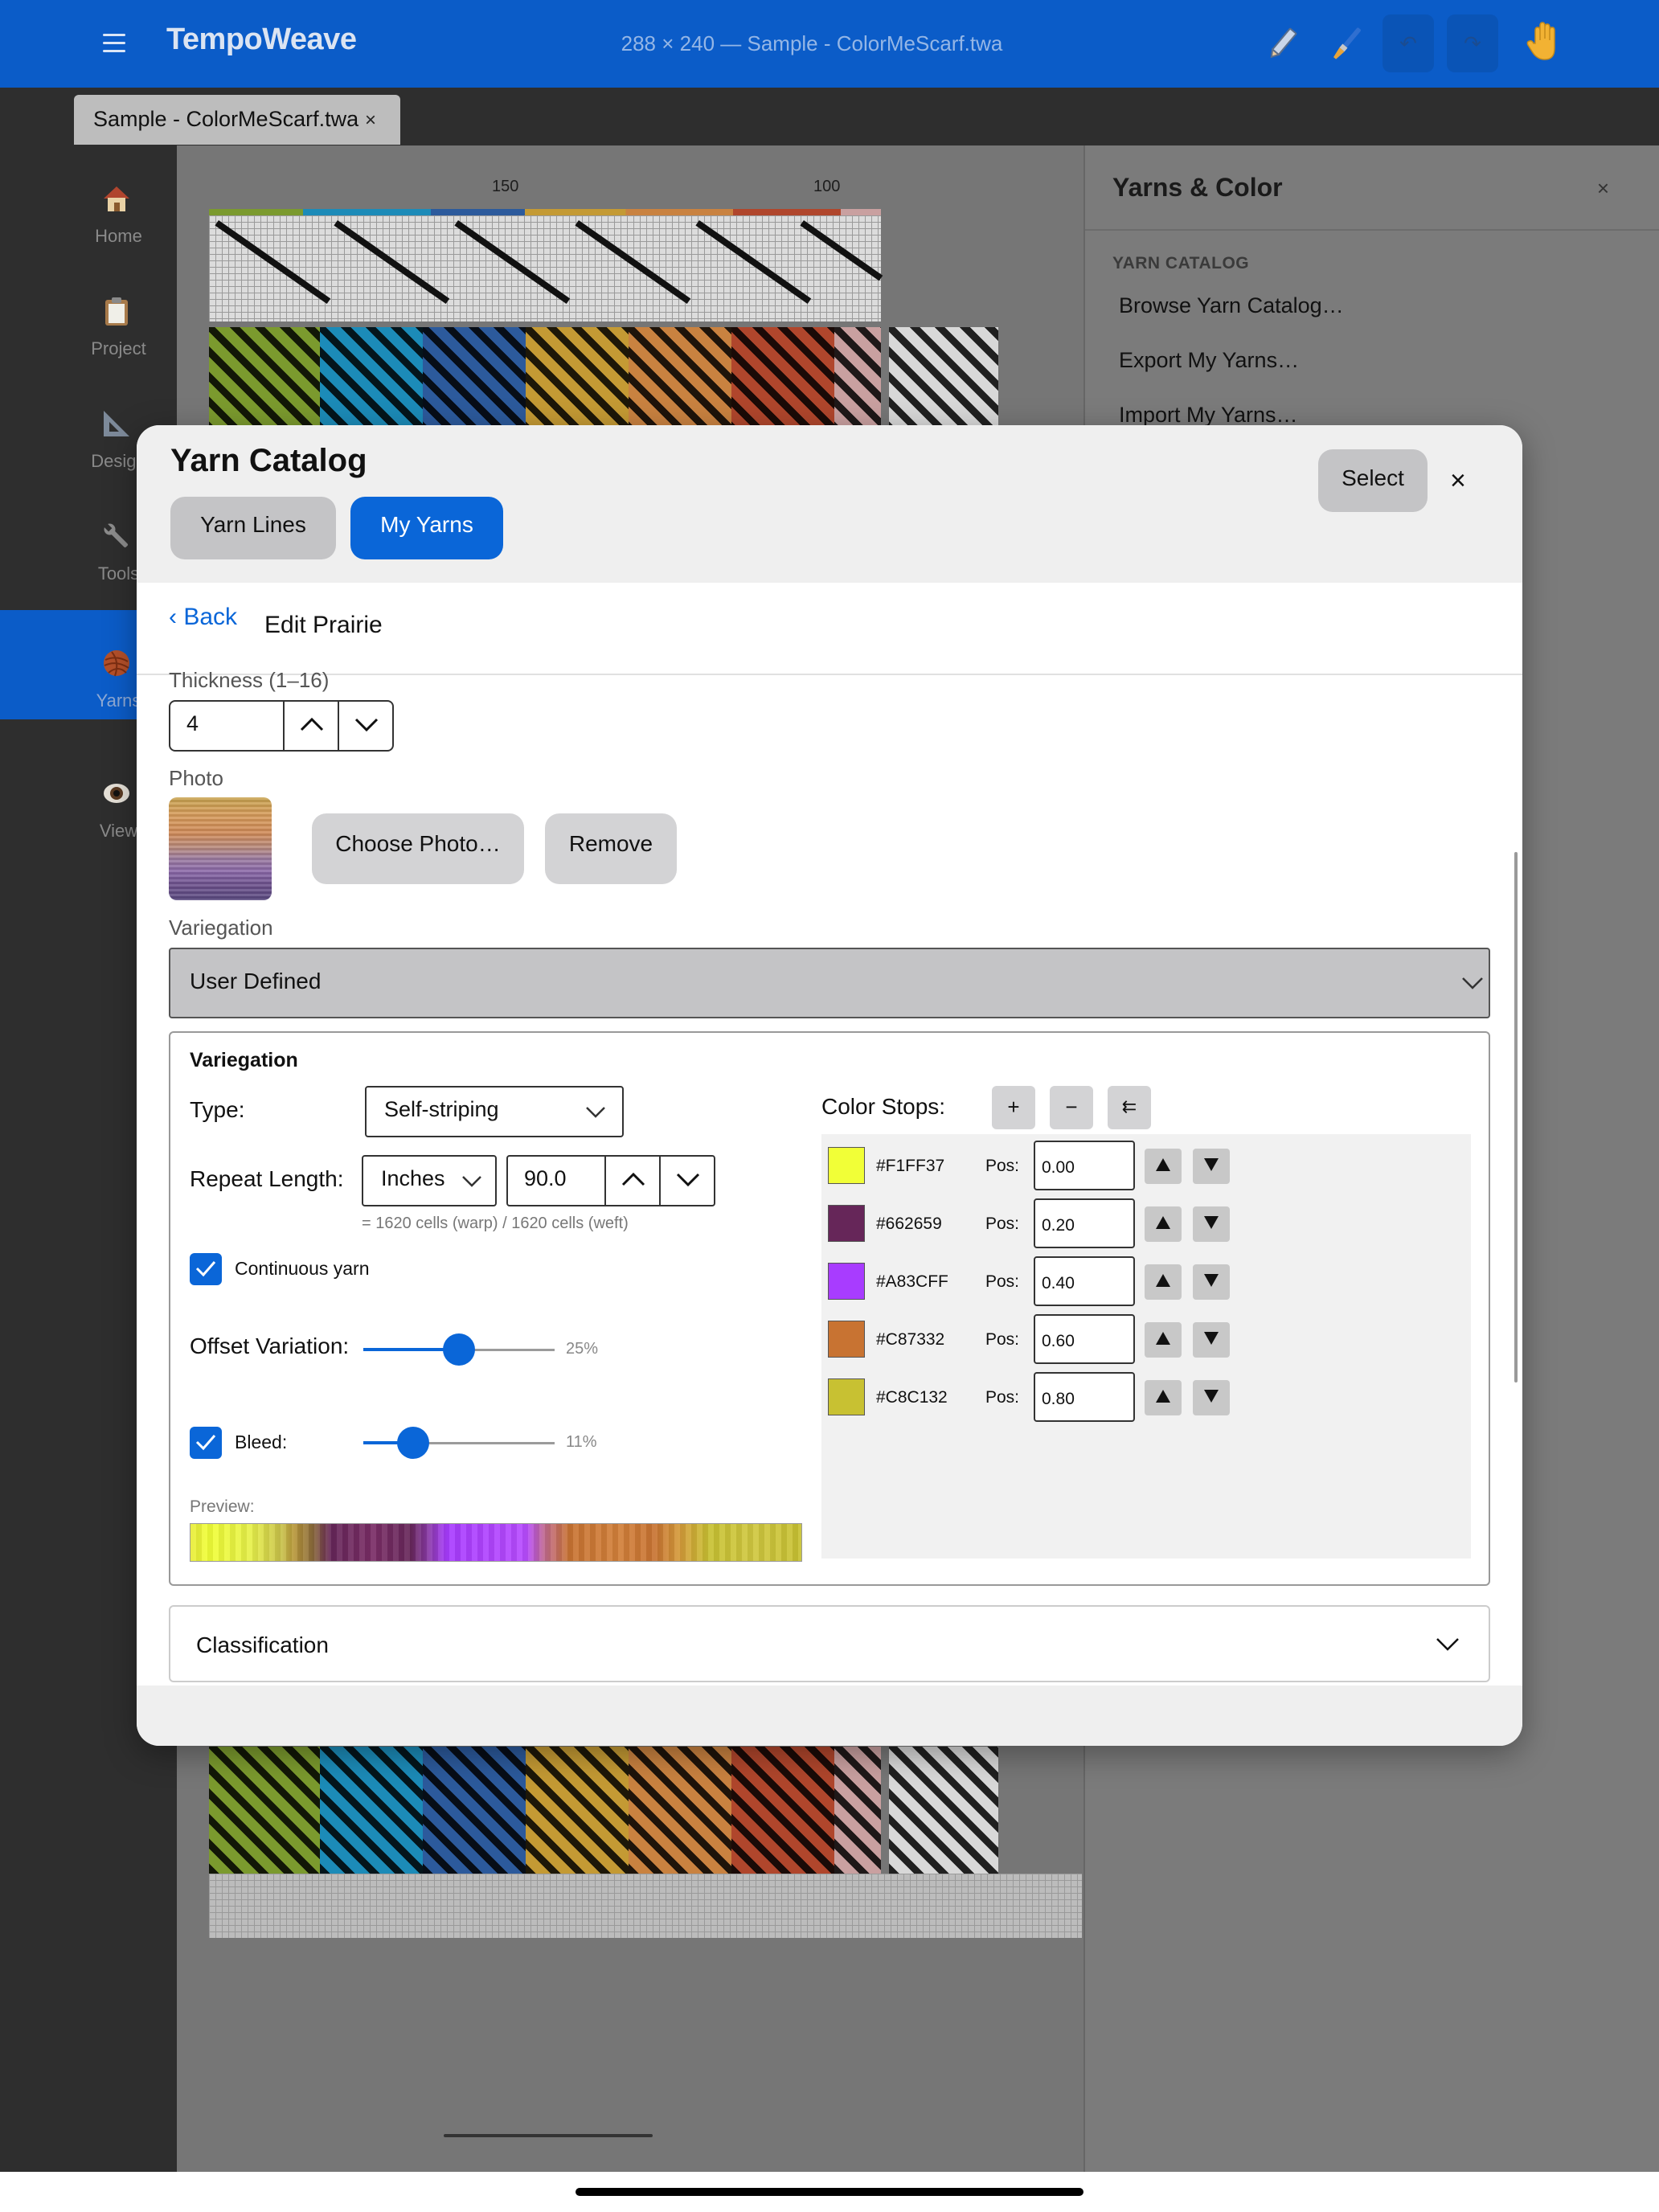 The image size is (1659, 2212). Describe the element at coordinates (1516, 1117) in the screenshot. I see `dialog-scrollbar` at that location.